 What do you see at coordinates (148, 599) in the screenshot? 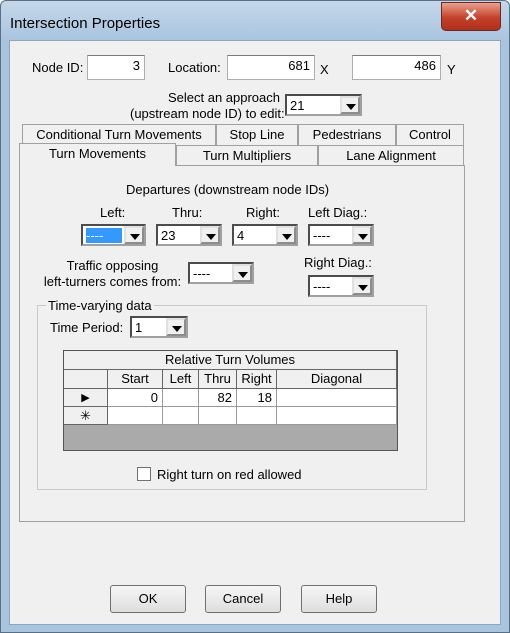
I see `ok-button: OK` at bounding box center [148, 599].